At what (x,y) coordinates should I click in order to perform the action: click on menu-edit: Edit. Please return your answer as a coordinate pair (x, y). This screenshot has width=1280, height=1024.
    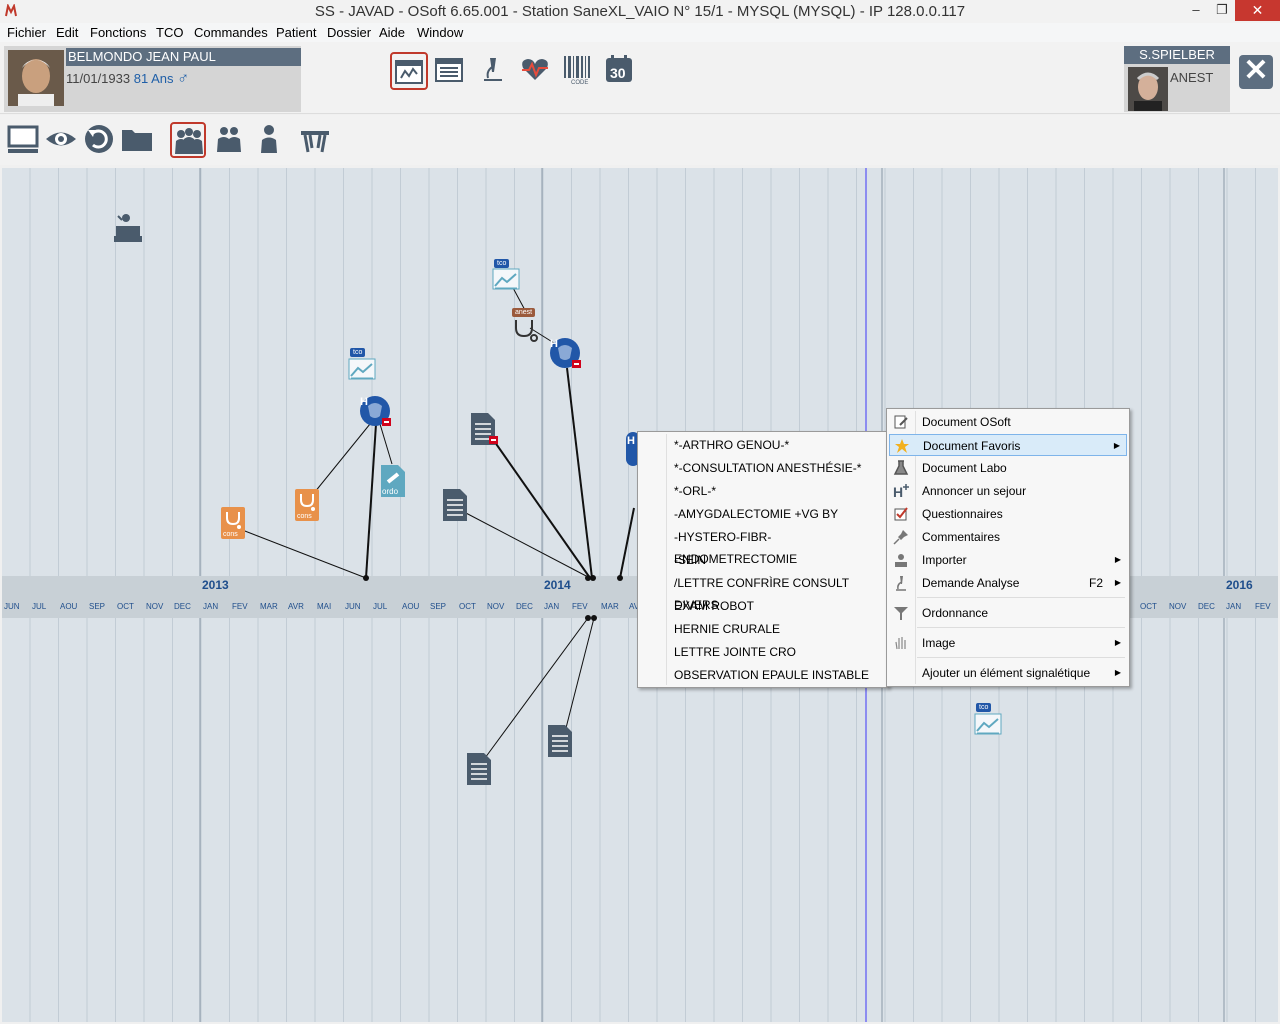
    Looking at the image, I should click on (67, 32).